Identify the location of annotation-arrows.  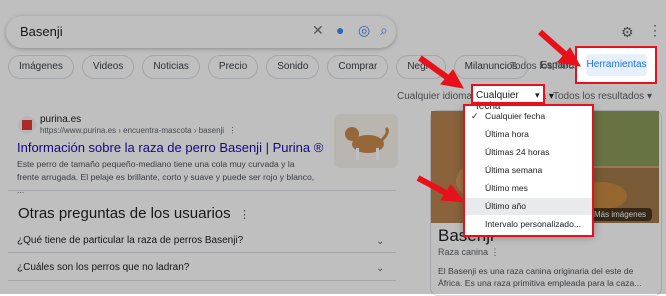
(498, 116).